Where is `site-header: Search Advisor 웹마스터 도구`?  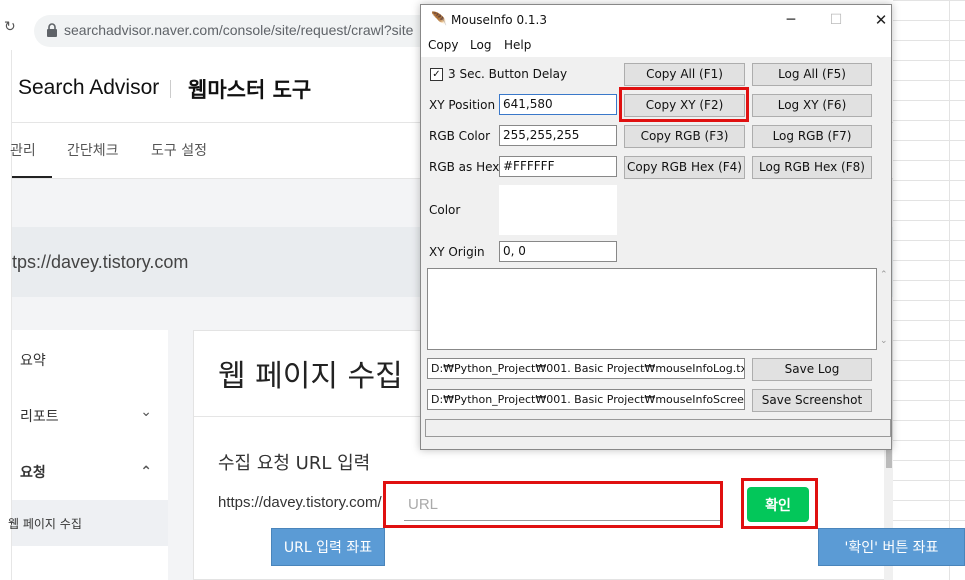
site-header: Search Advisor 웹마스터 도구 is located at coordinates (222, 90).